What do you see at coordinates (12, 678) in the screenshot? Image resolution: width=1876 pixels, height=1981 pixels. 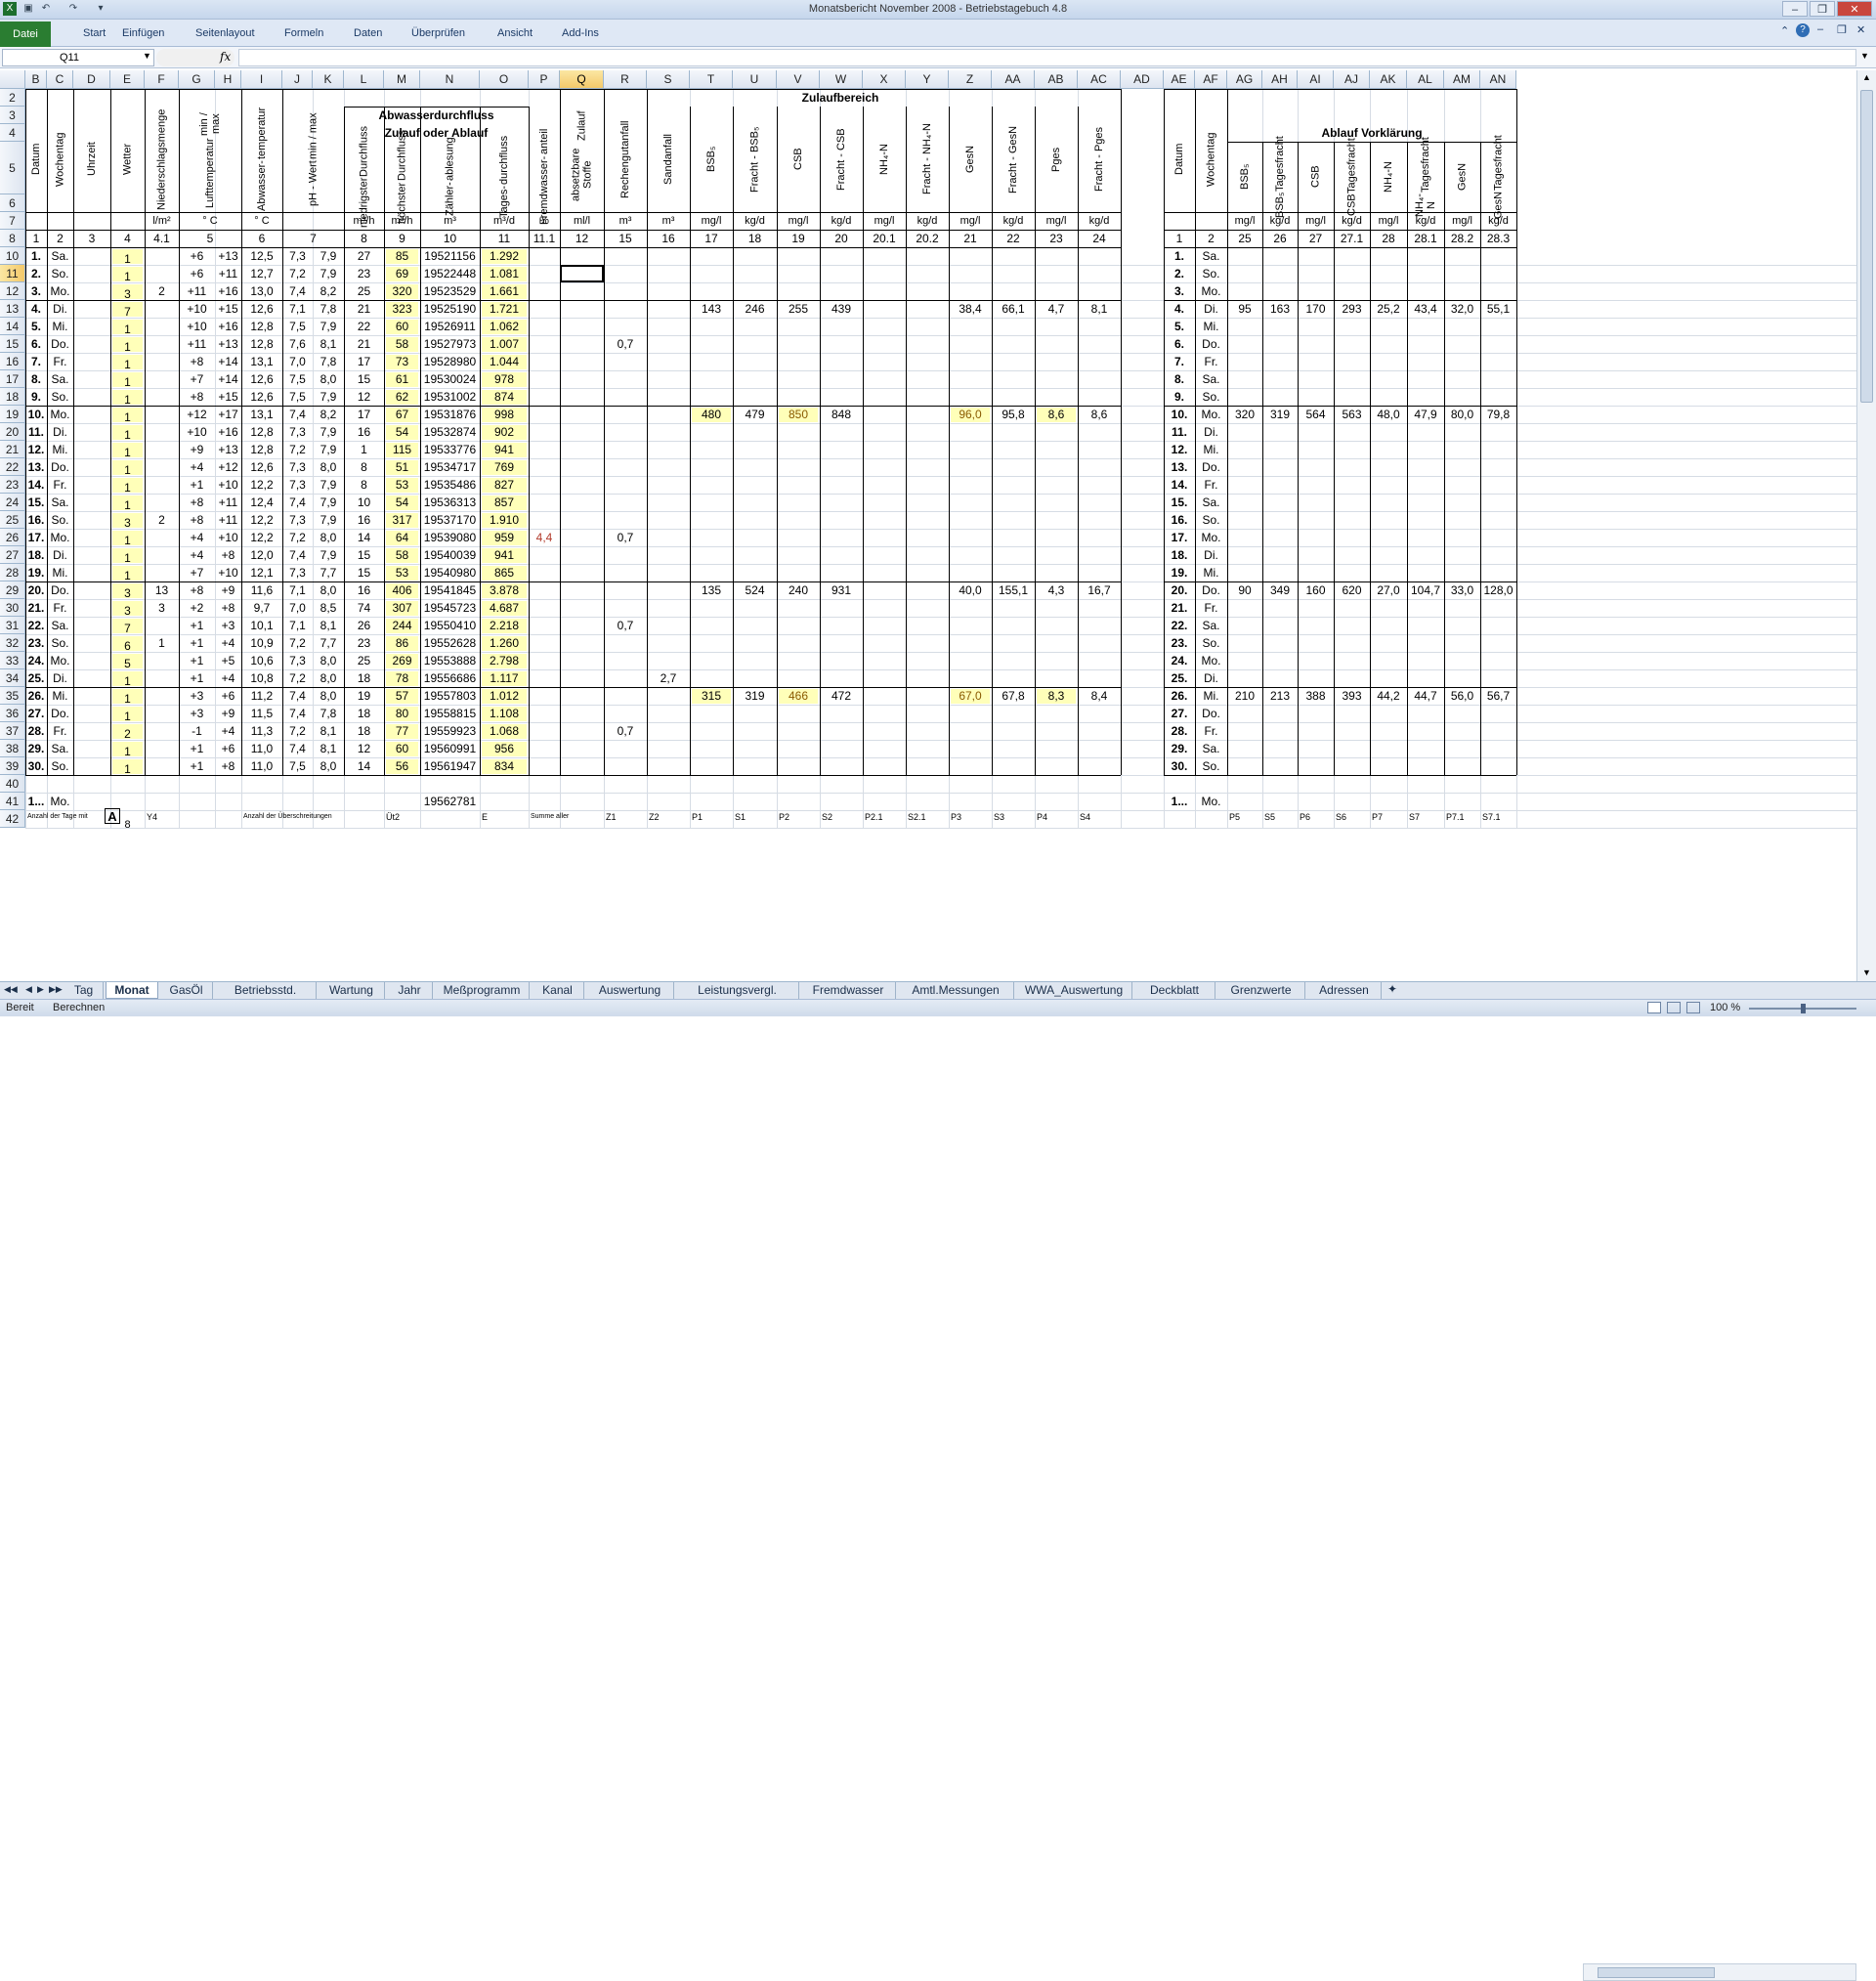 I see `row-header: 34` at bounding box center [12, 678].